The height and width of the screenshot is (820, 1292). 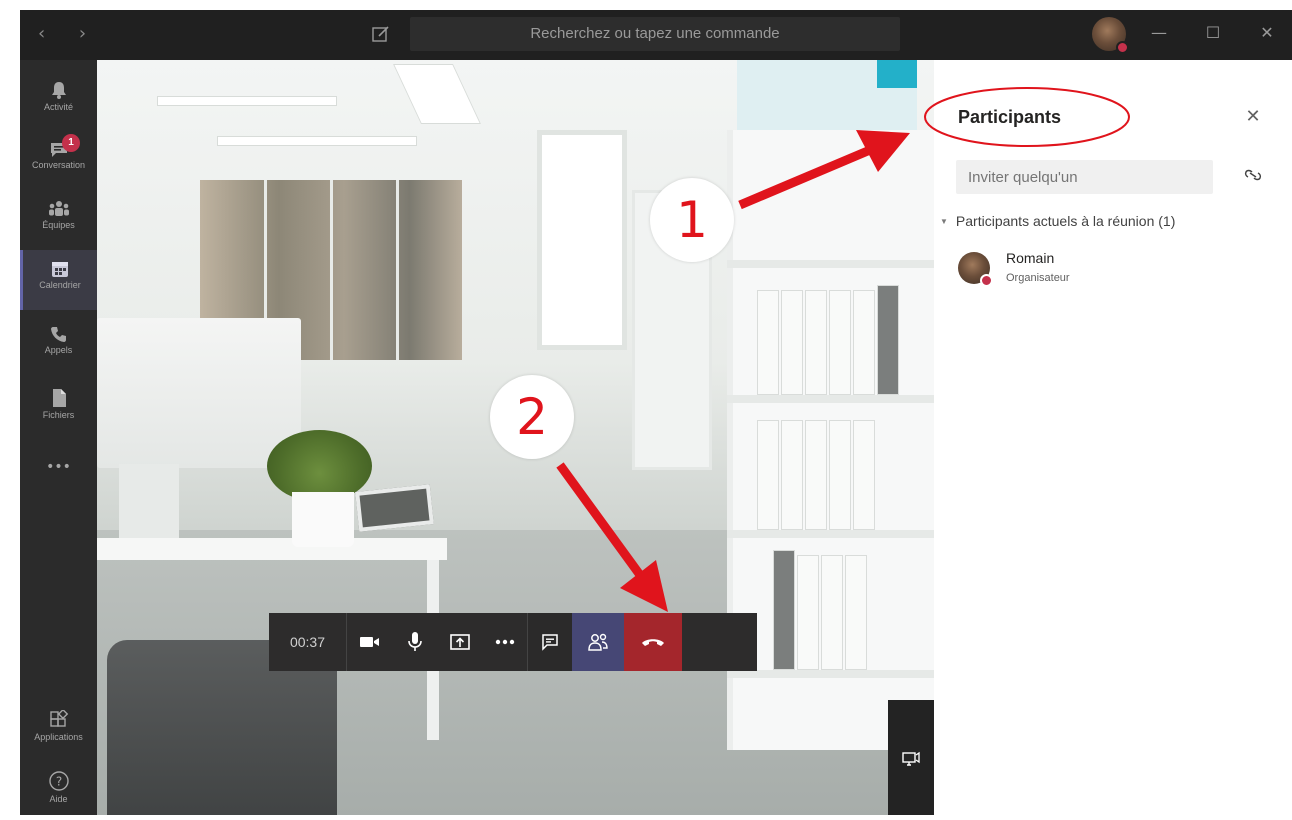 I want to click on teams-icon, so click(x=58, y=208).